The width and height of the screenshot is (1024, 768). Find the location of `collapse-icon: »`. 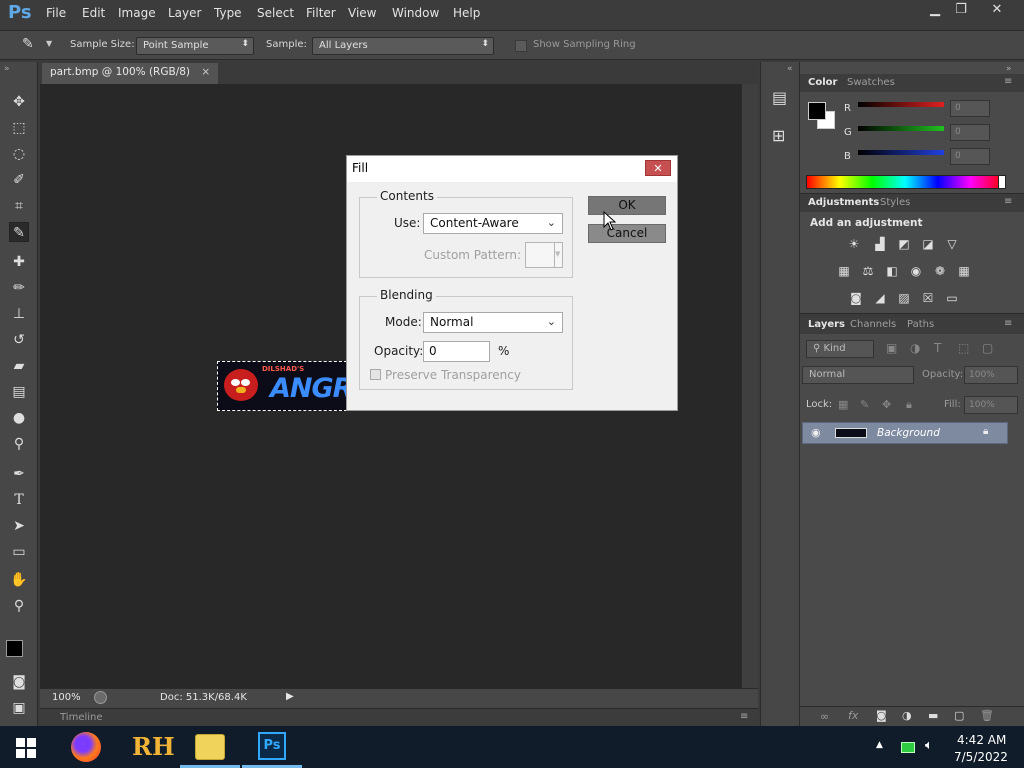

collapse-icon: » is located at coordinates (7, 69).